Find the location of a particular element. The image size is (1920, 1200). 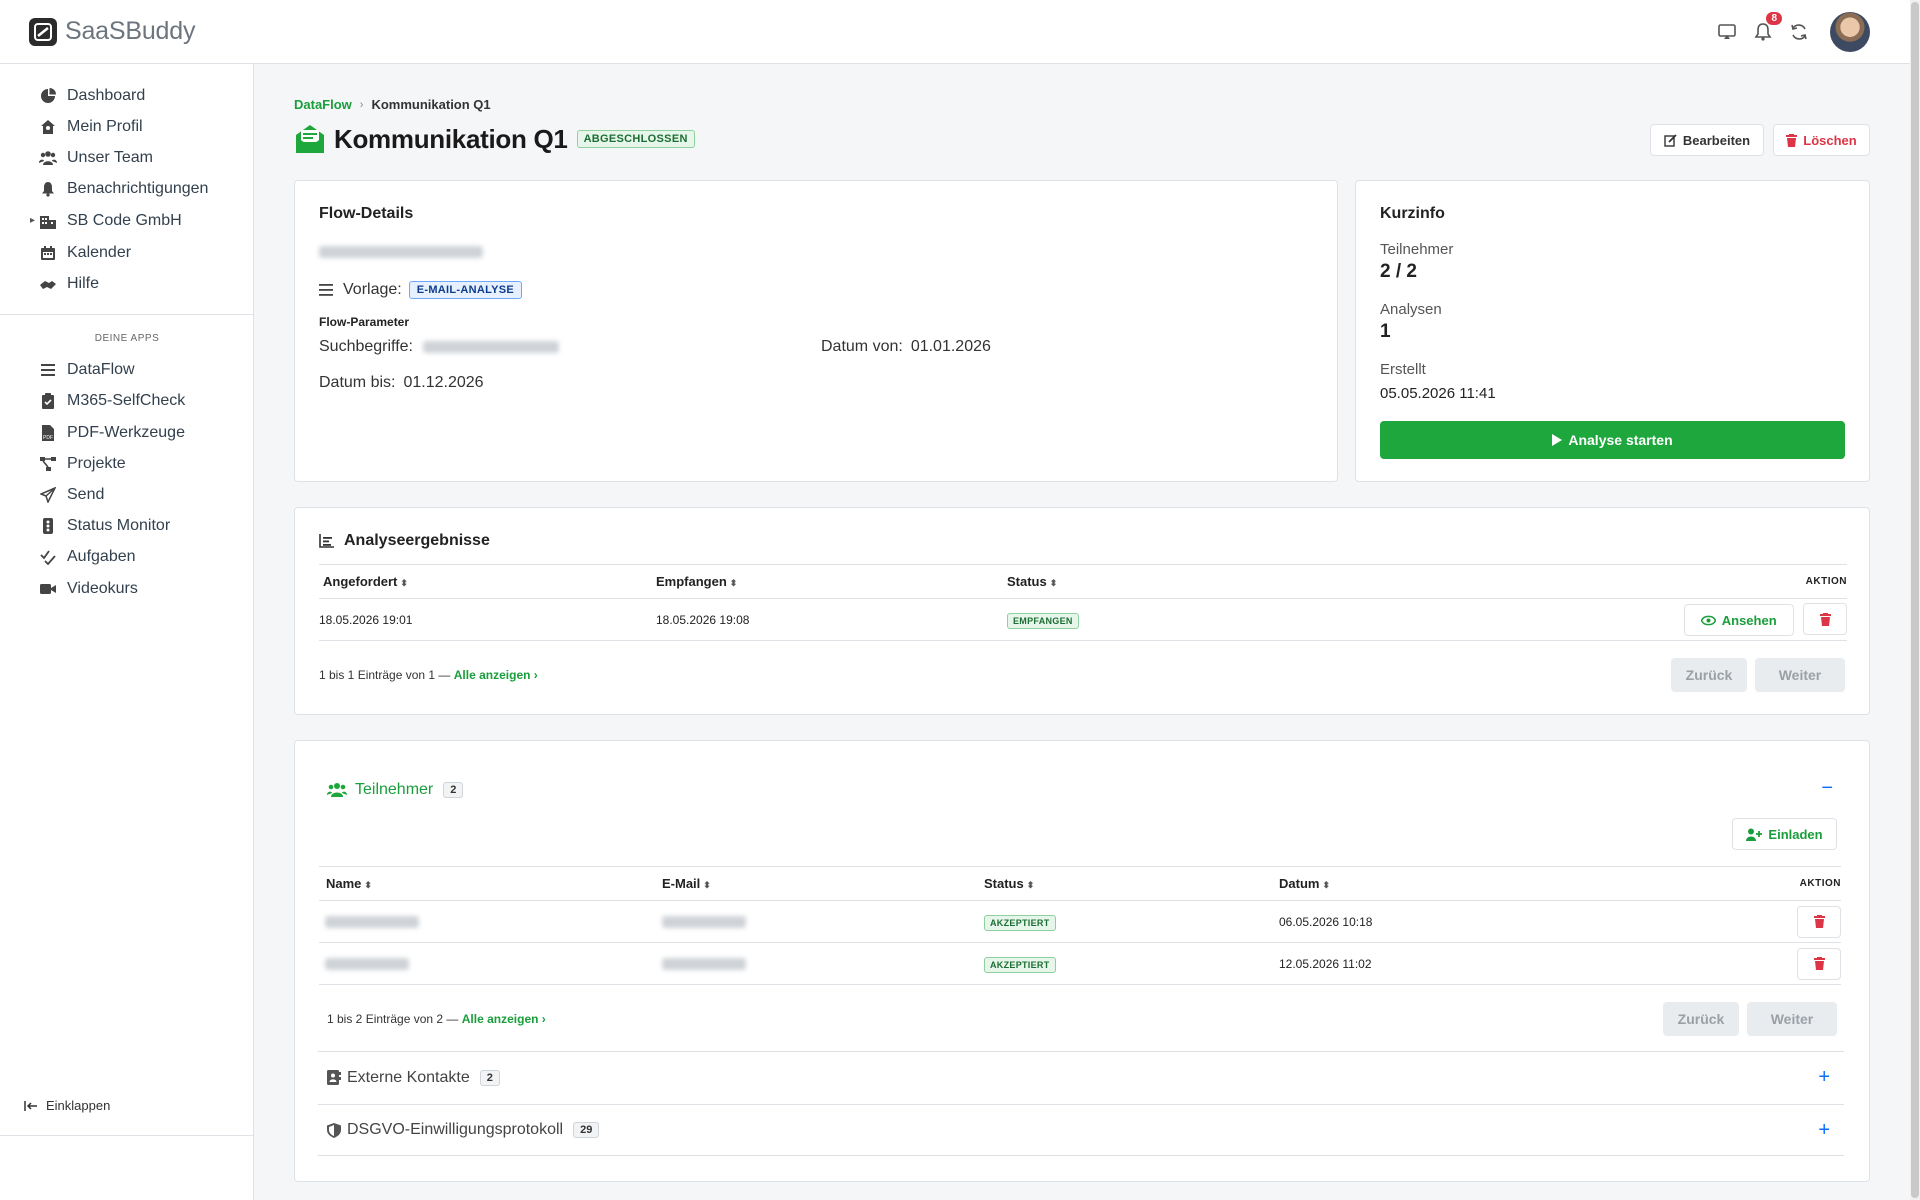

sidebar-item-label: Dashboard is located at coordinates (106, 95).